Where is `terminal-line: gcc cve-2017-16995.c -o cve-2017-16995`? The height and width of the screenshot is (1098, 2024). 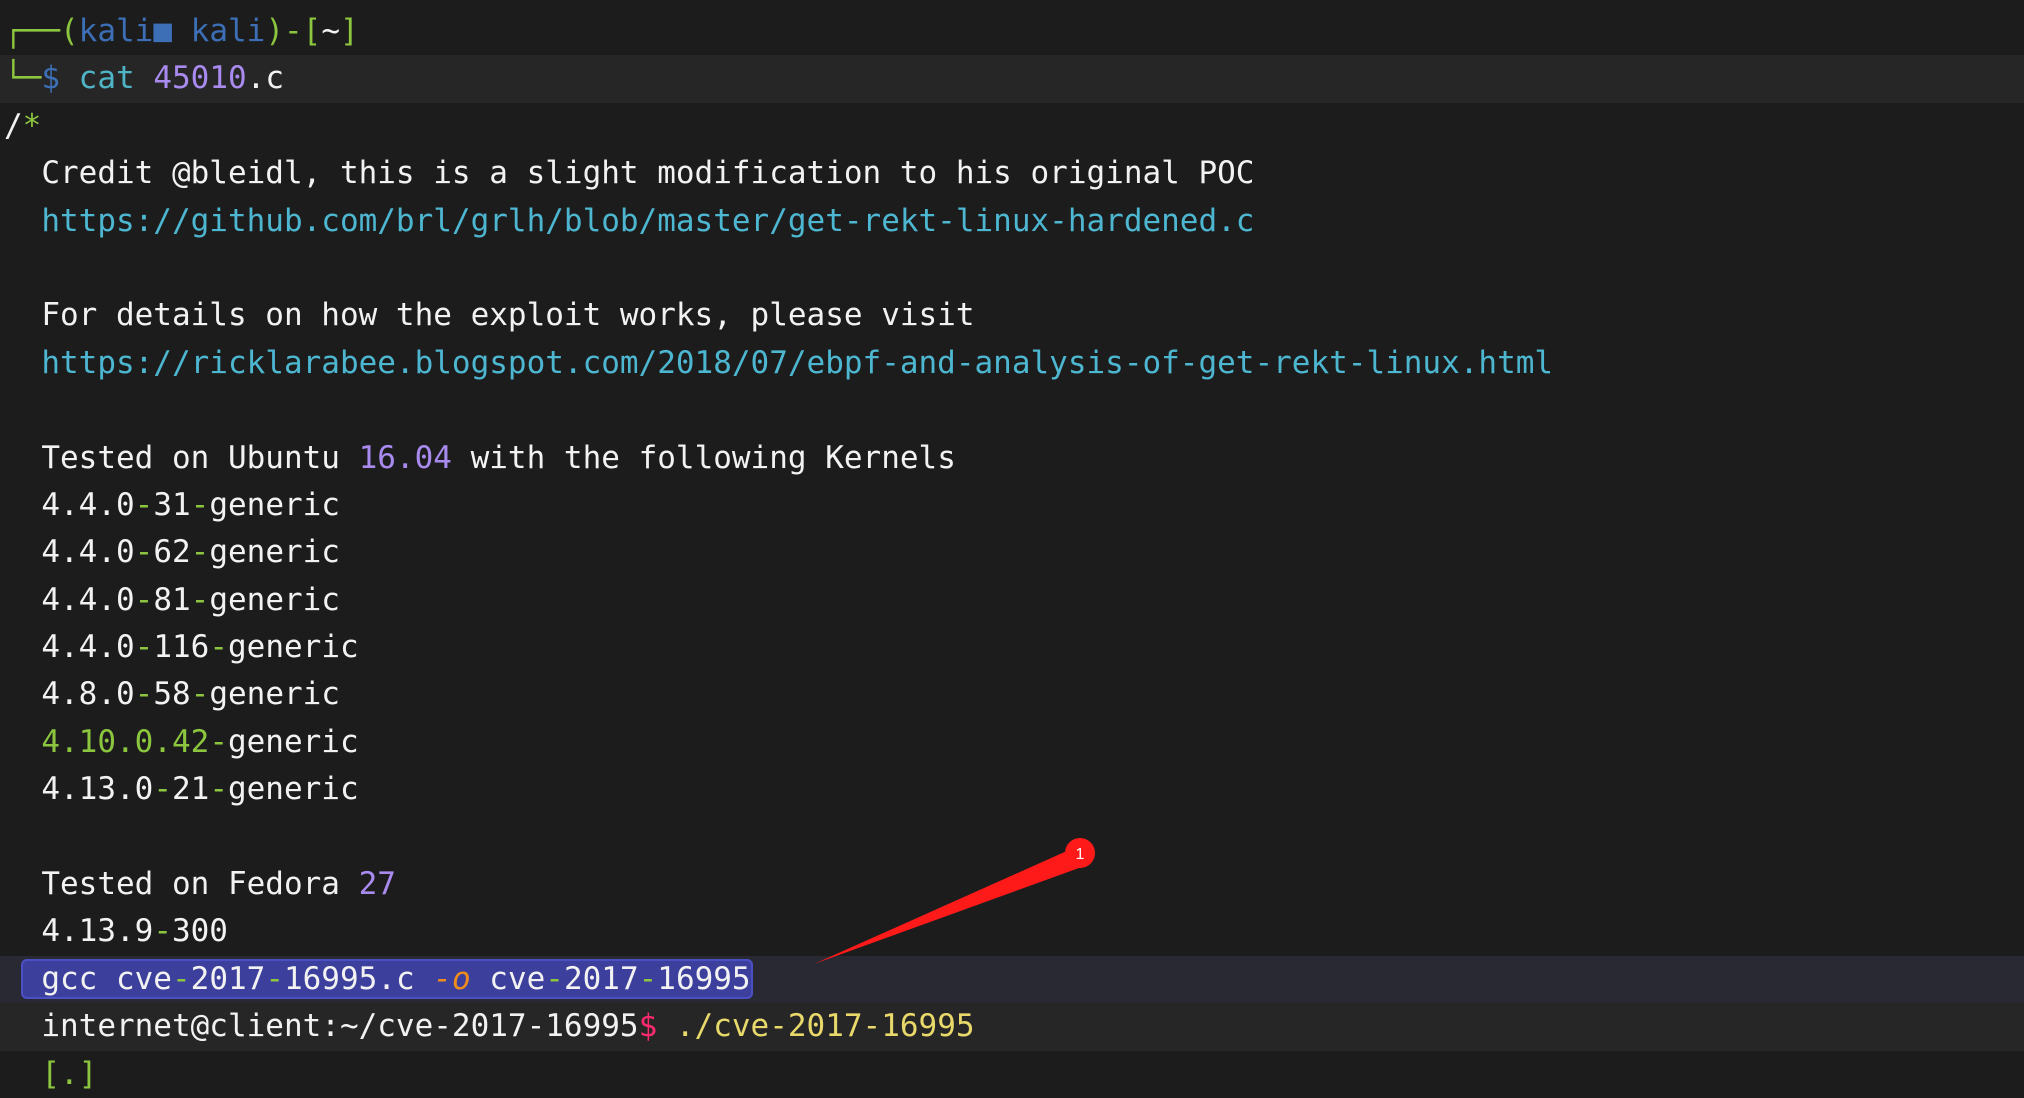
terminal-line: gcc cve-2017-16995.c -o cve-2017-16995 is located at coordinates (1012, 979).